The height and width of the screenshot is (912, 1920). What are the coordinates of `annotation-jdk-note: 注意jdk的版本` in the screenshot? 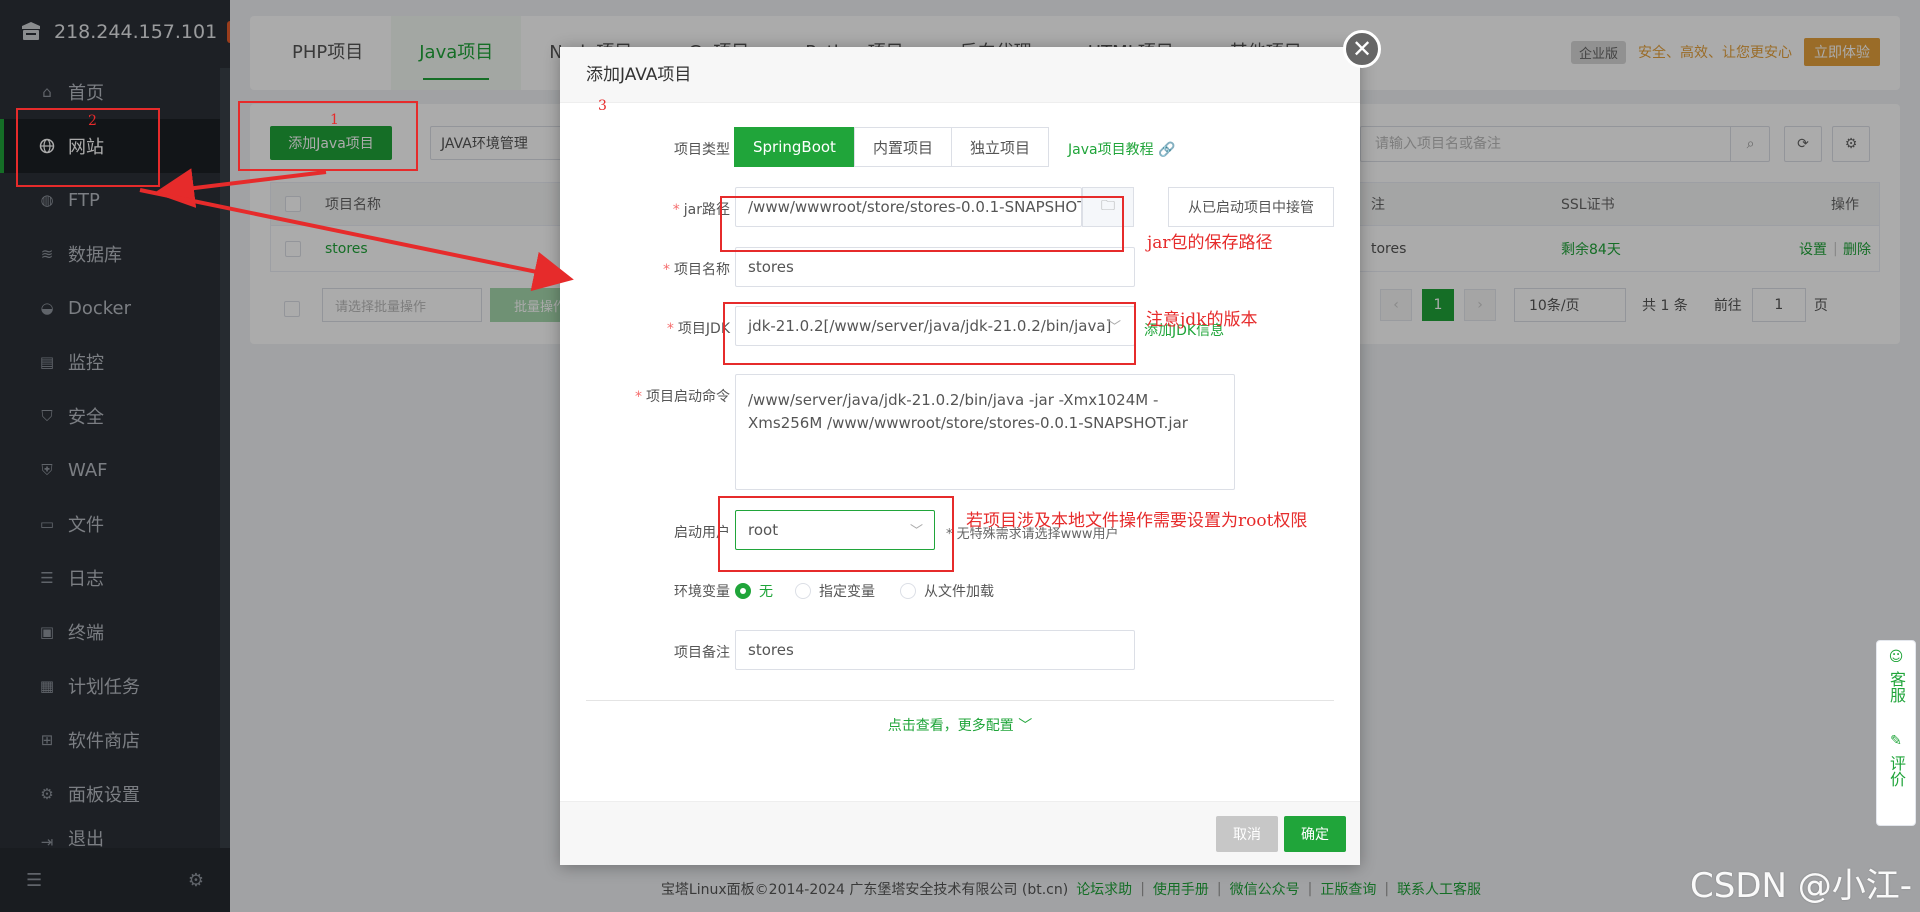 It's located at (1202, 320).